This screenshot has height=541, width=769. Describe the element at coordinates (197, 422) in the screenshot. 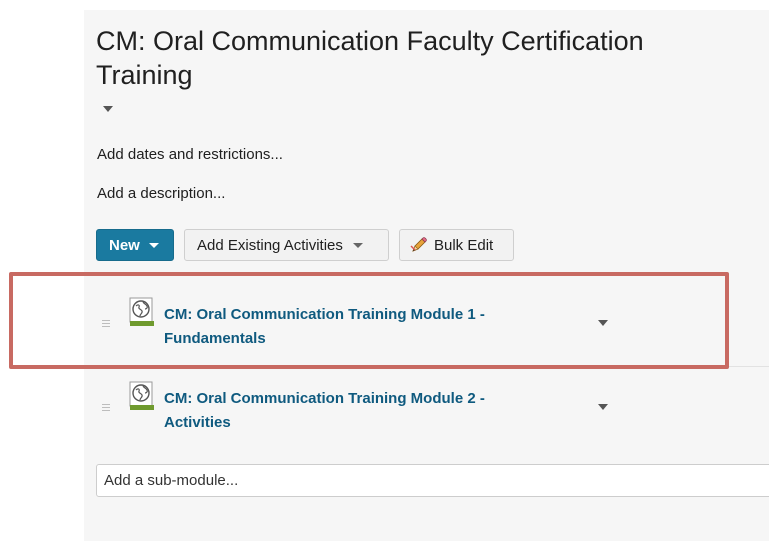

I see `module-title-line-2: Activities` at that location.